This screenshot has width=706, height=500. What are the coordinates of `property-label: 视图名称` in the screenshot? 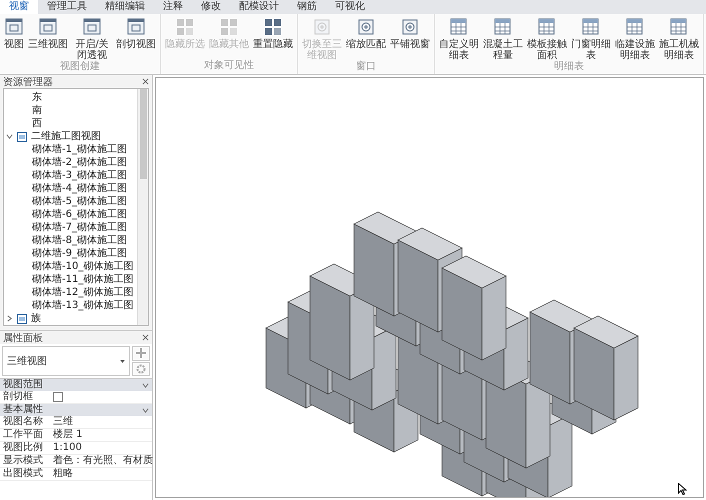 It's located at (23, 422).